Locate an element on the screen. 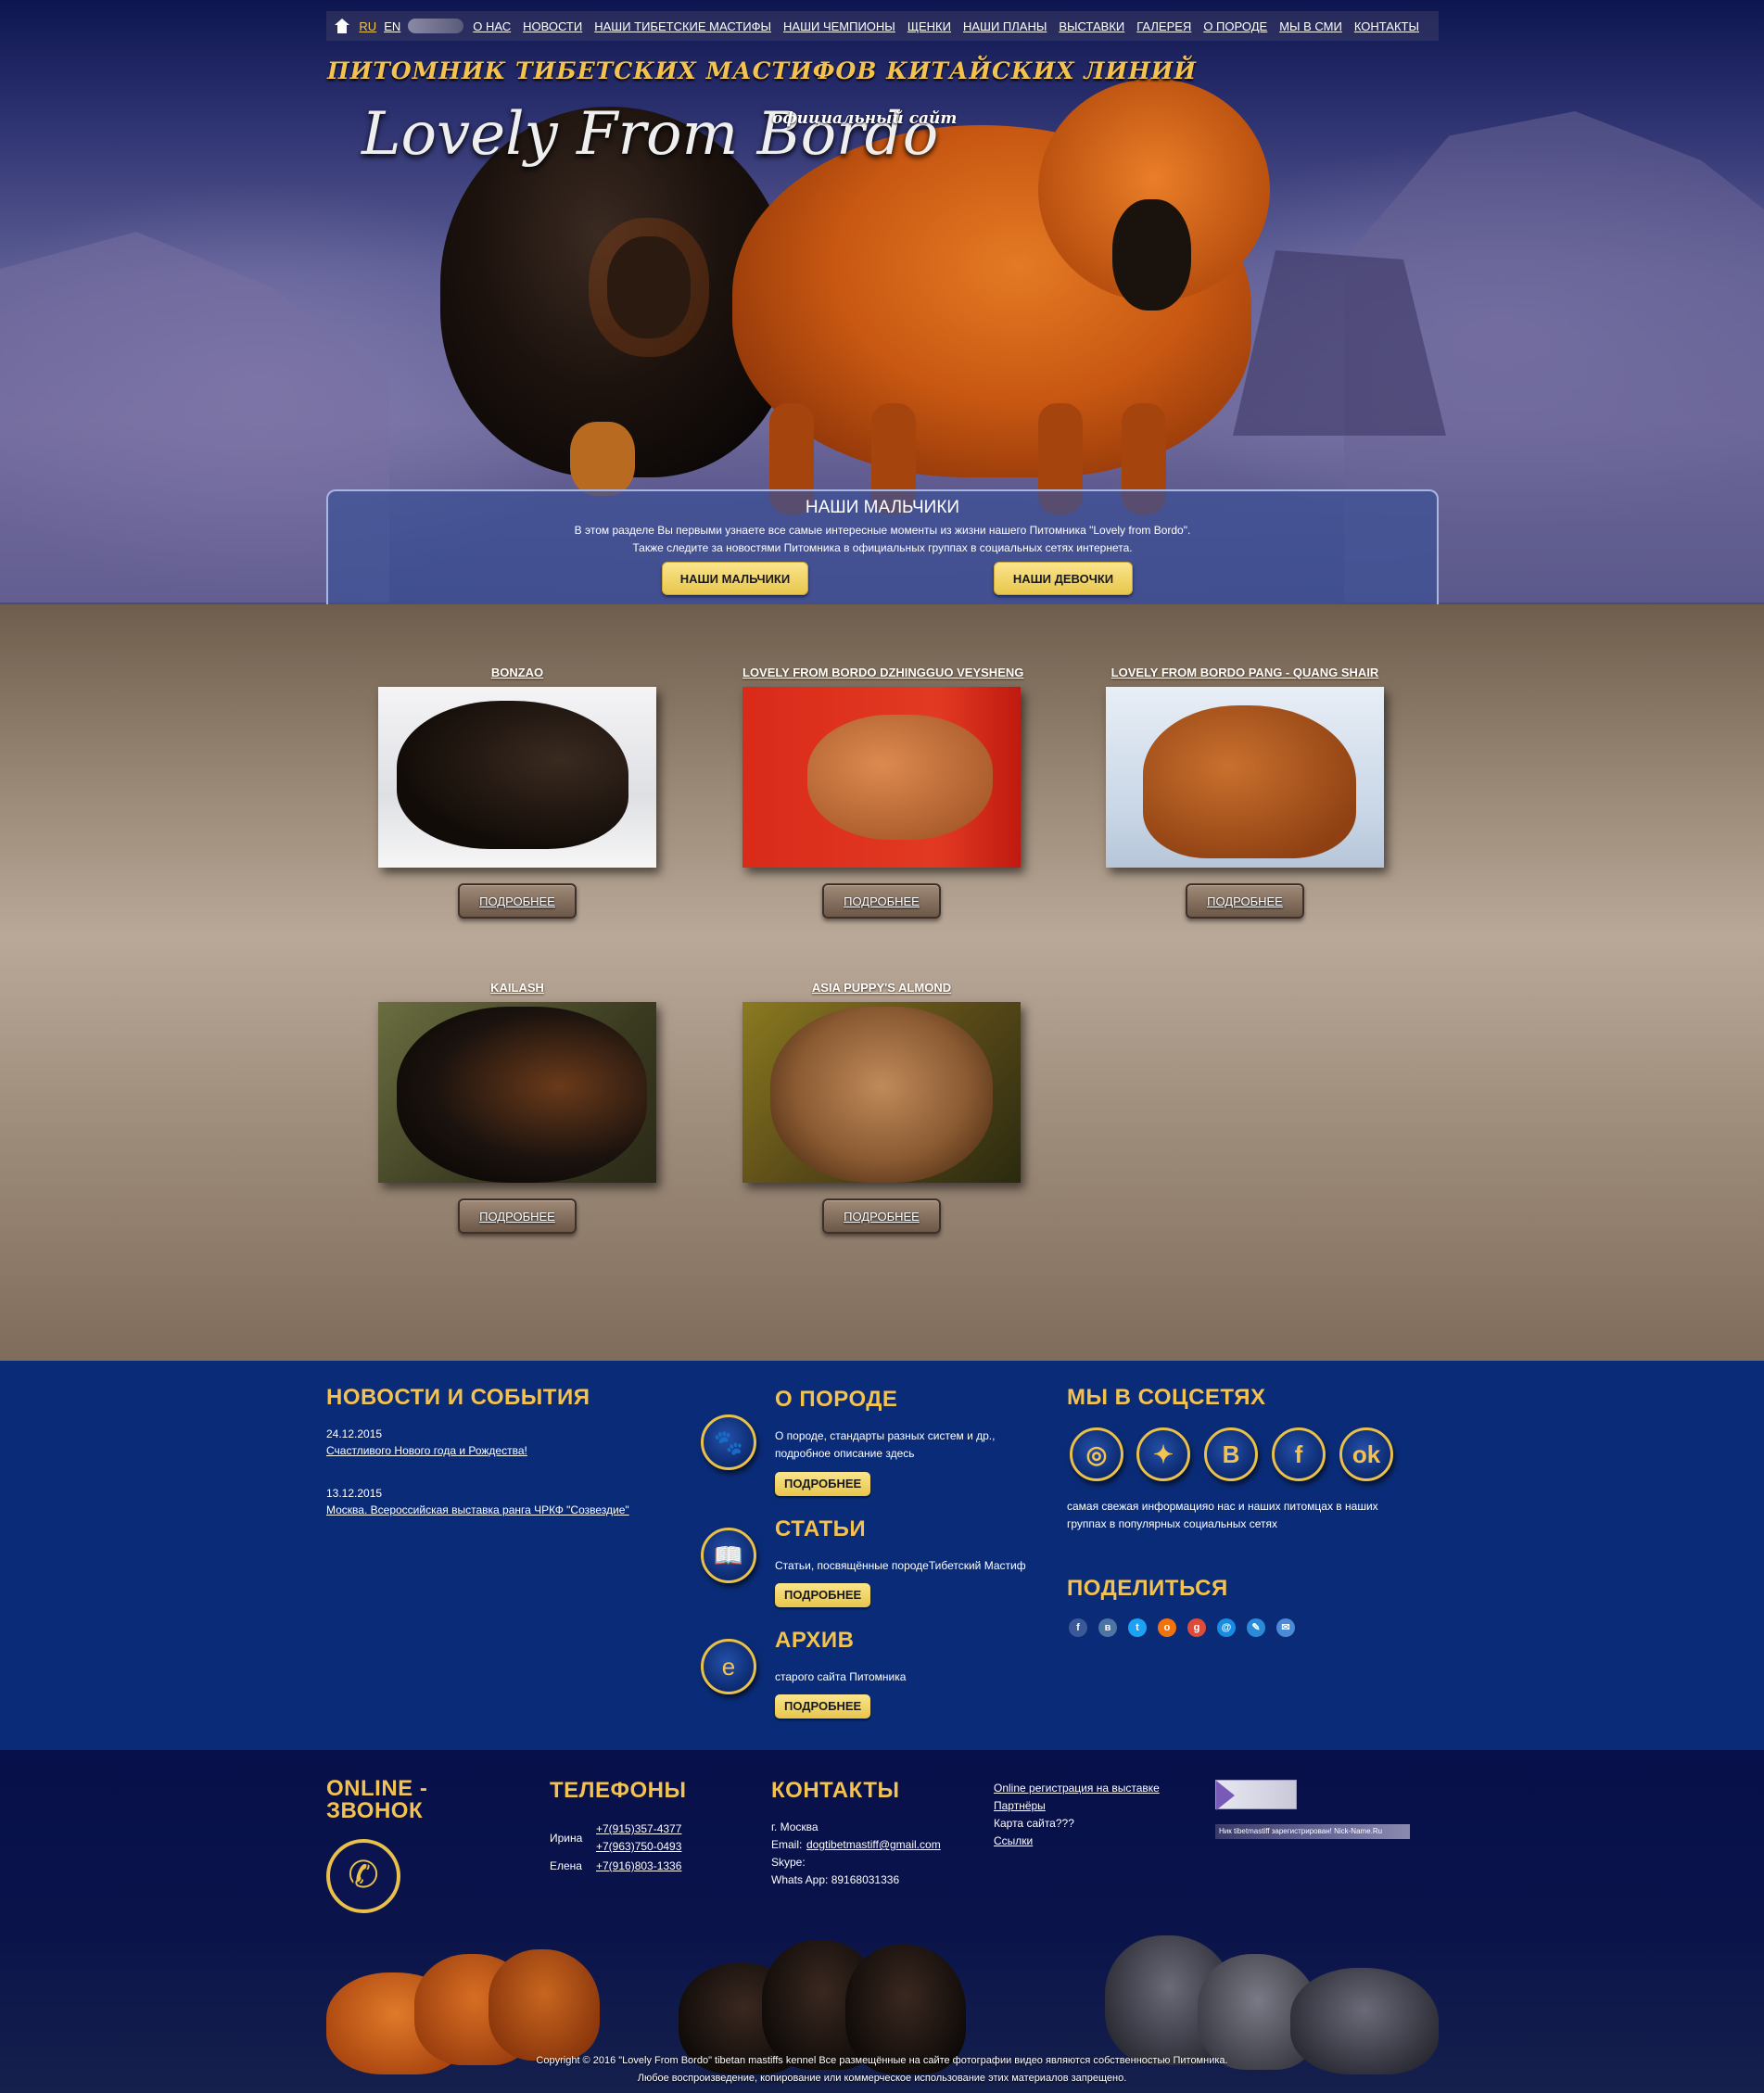 The height and width of the screenshot is (2093, 1764). official-site-label: официальный сайт is located at coordinates (865, 119).